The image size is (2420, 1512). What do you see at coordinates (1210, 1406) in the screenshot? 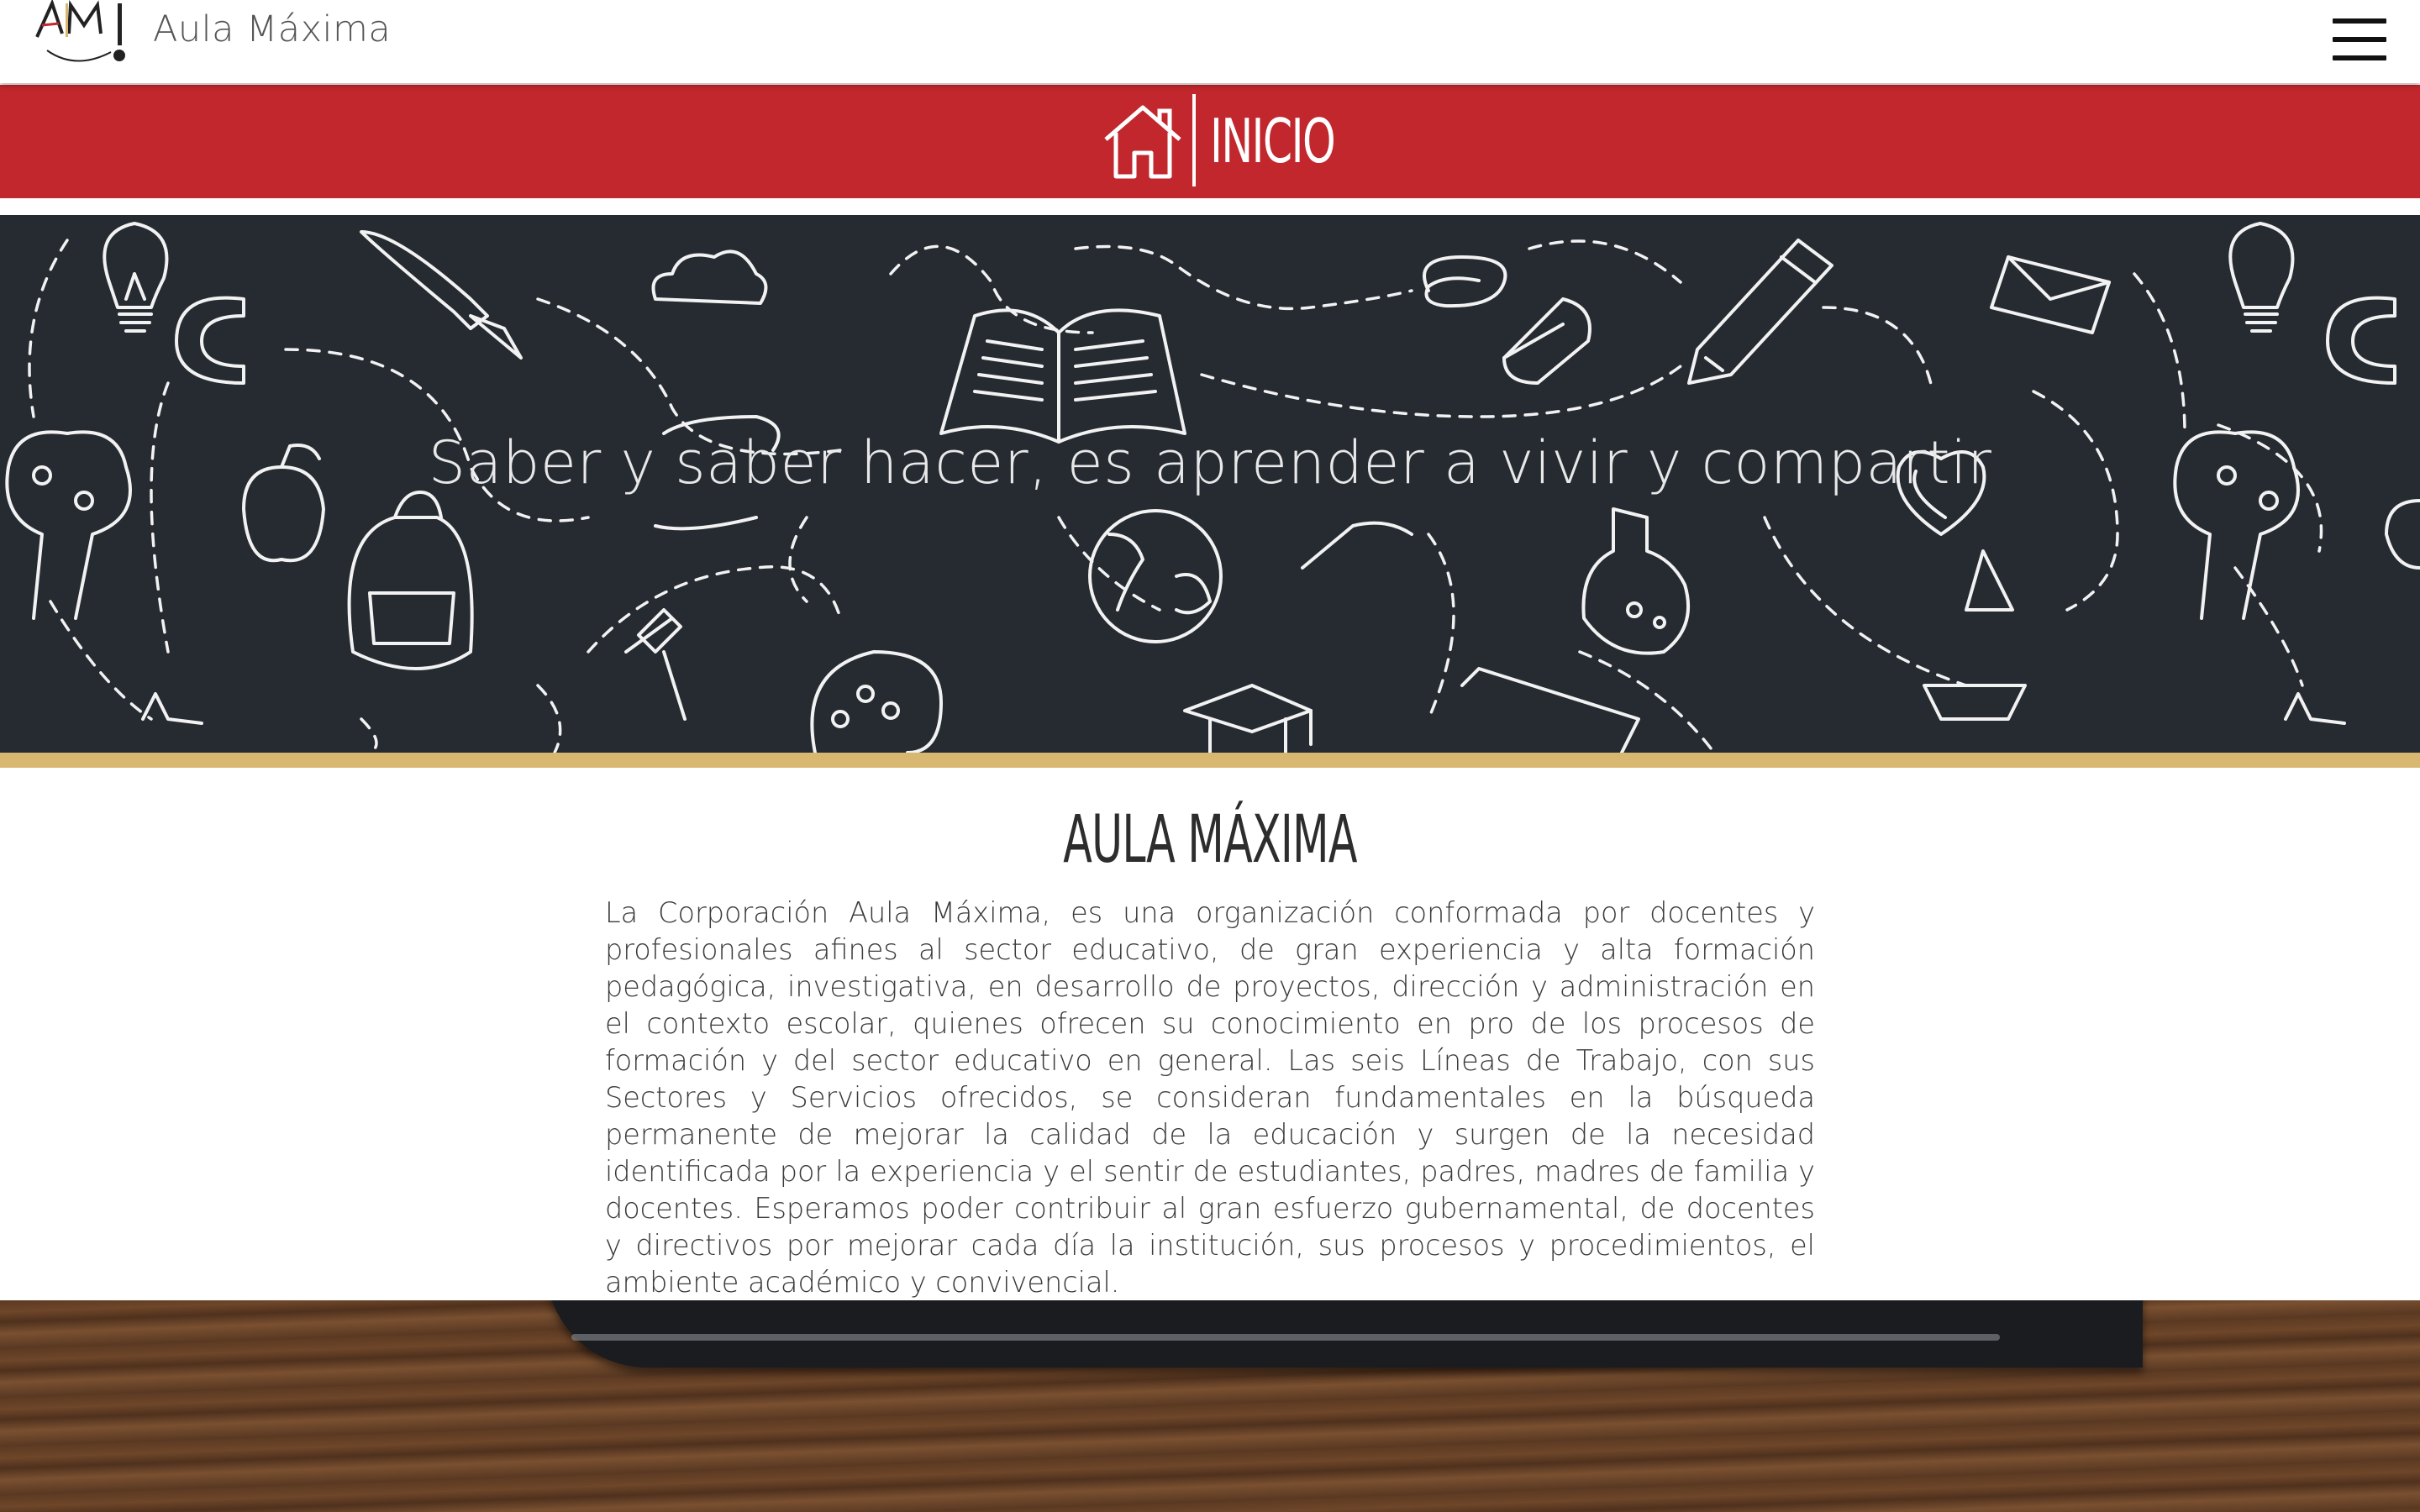
I see `wood-desk-image` at bounding box center [1210, 1406].